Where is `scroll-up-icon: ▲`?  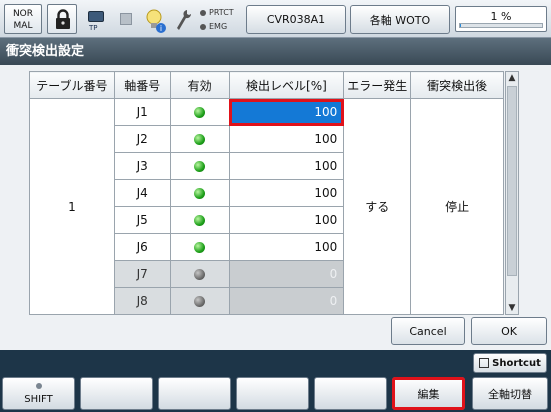 scroll-up-icon: ▲ is located at coordinates (512, 78).